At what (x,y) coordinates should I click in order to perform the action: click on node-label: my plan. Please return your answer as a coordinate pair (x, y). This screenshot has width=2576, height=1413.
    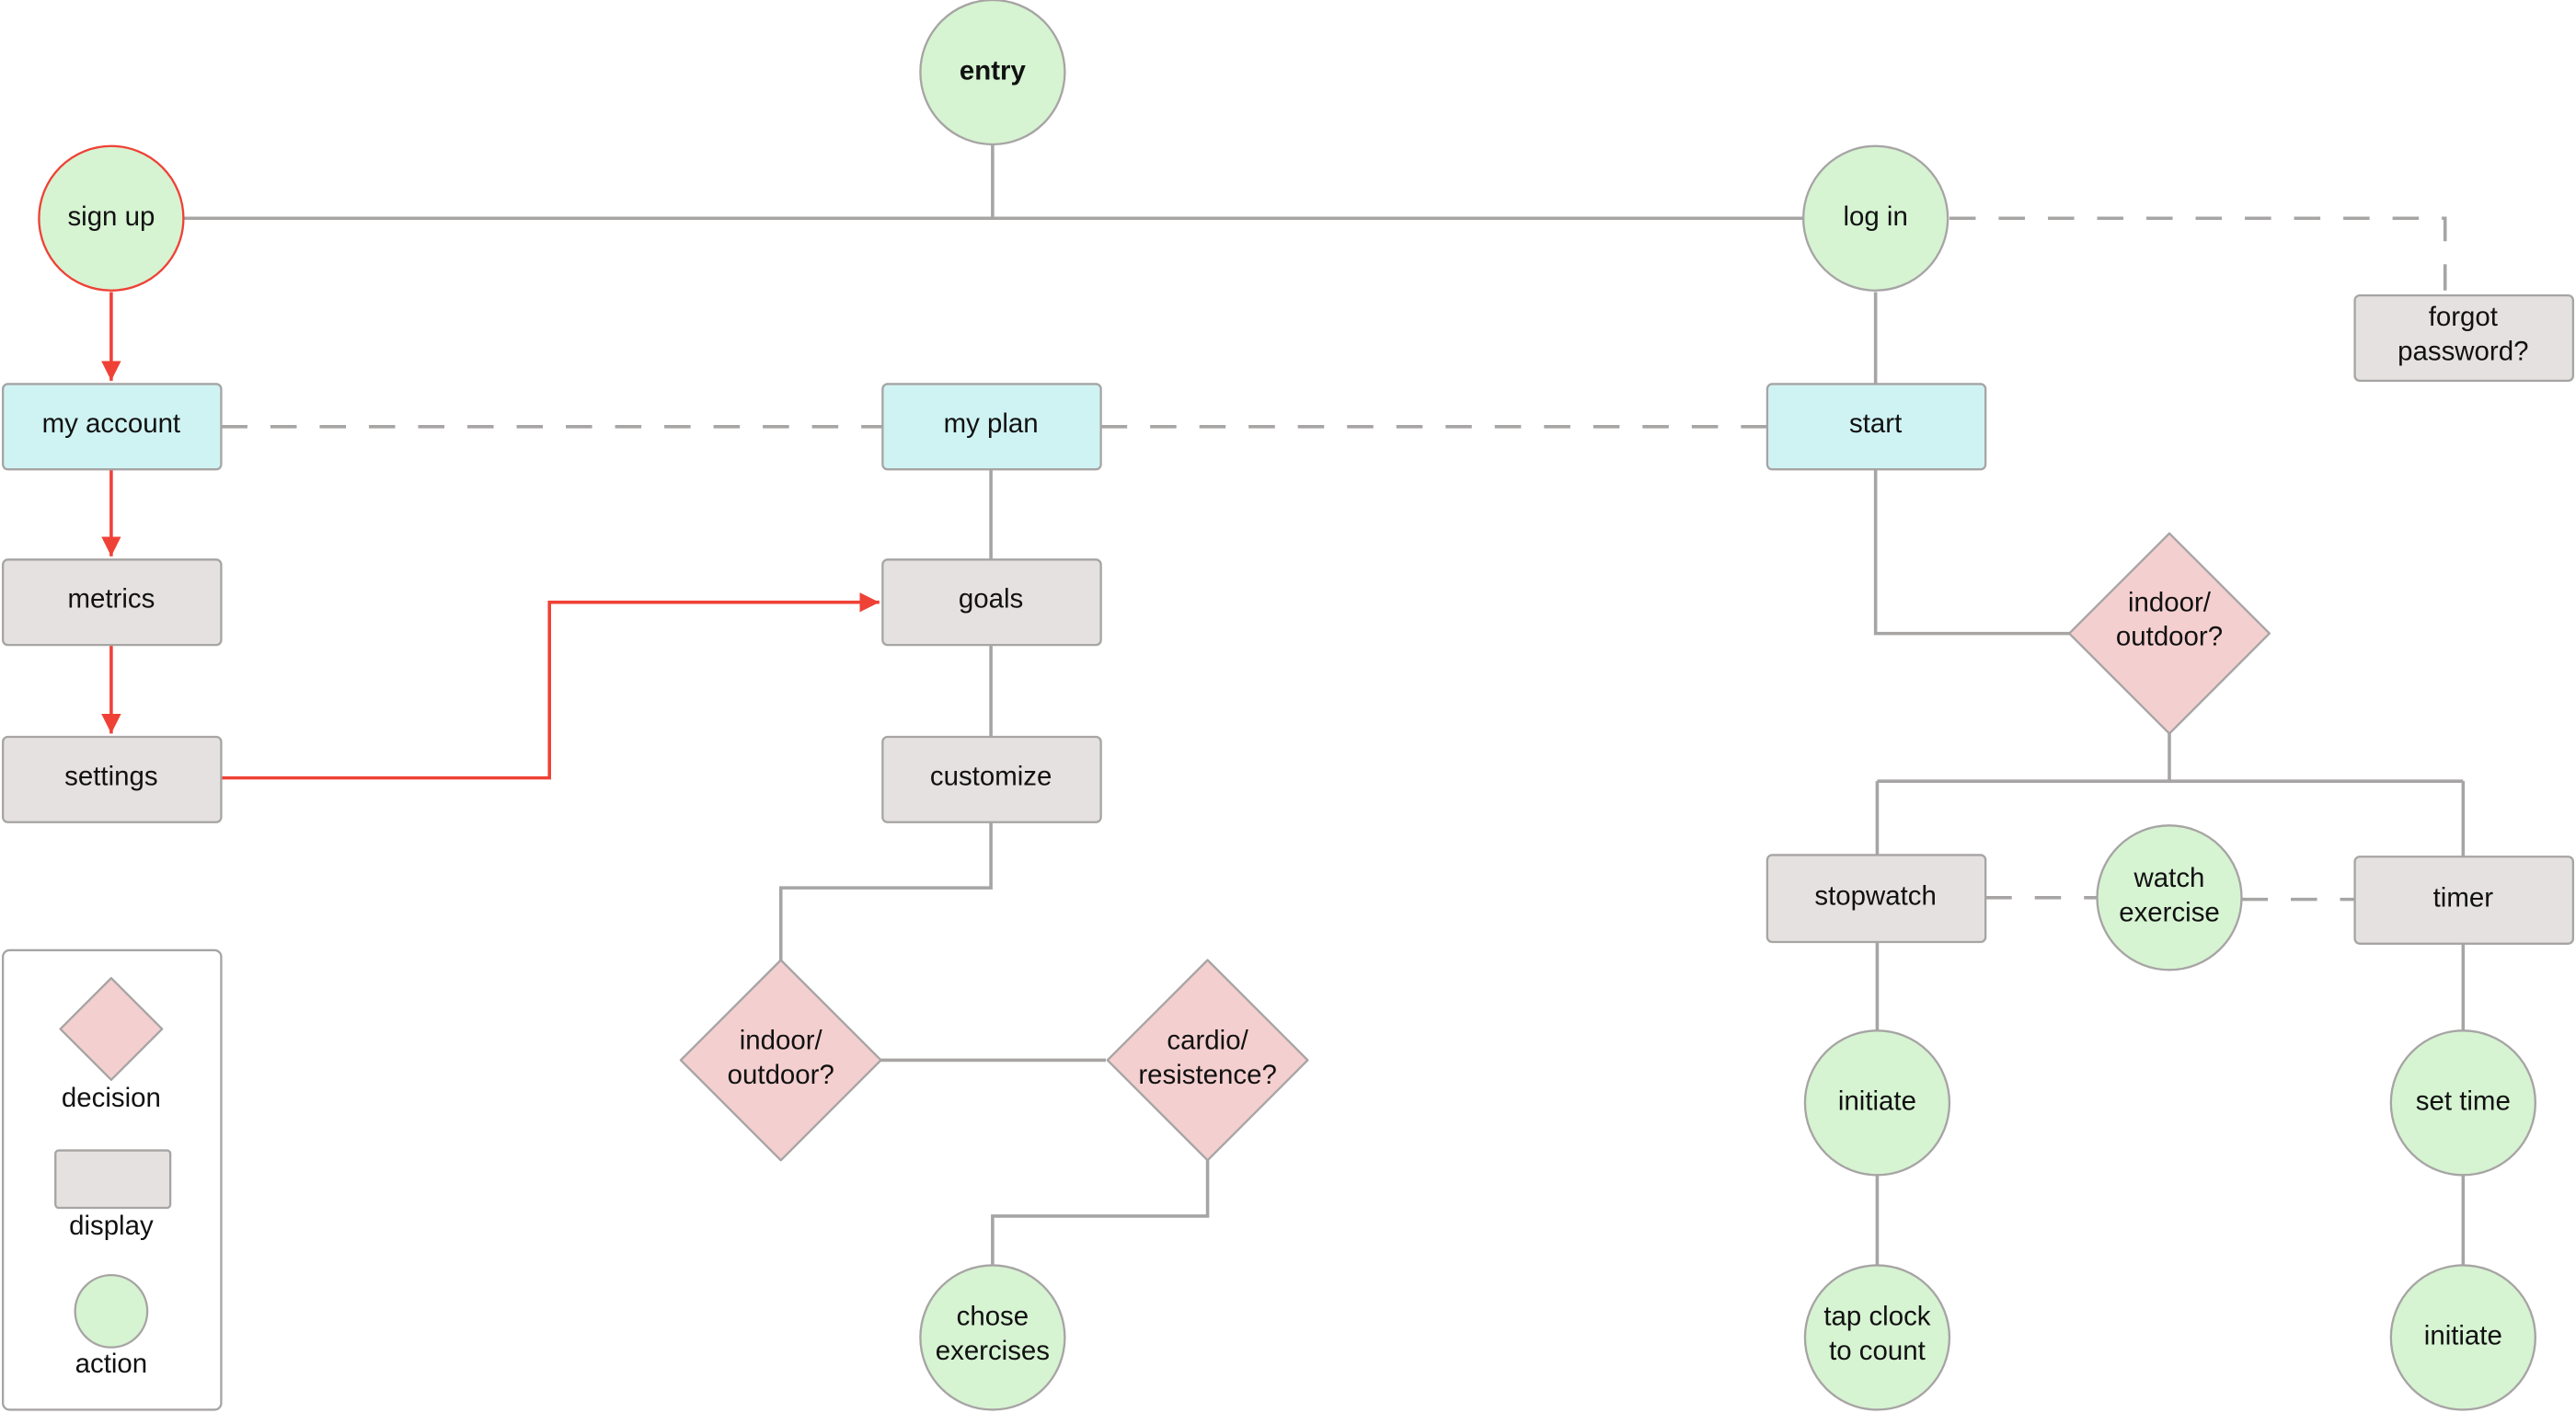
    Looking at the image, I should click on (991, 423).